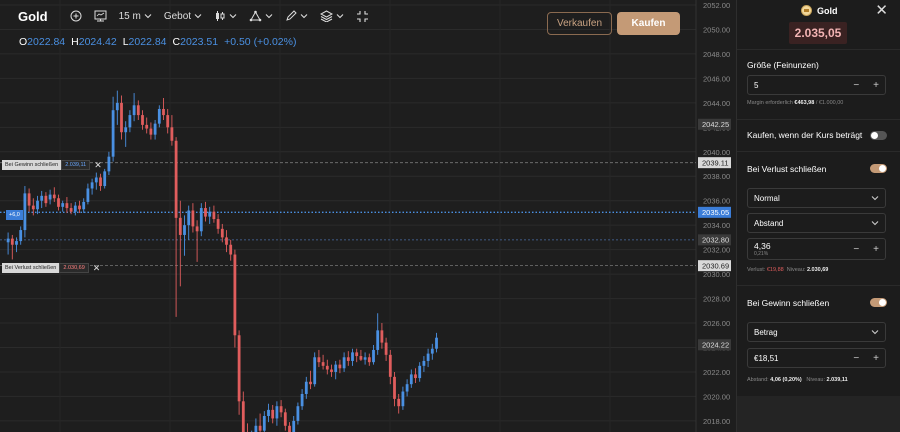 The image size is (900, 432). What do you see at coordinates (818, 33) in the screenshot?
I see `current-price: 2.035,05` at bounding box center [818, 33].